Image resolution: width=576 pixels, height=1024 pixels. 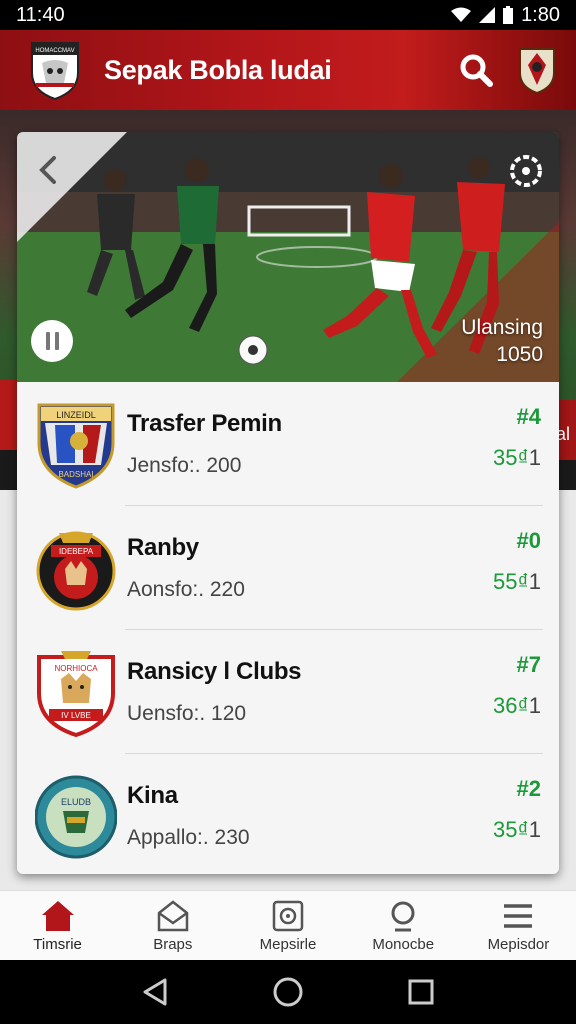 I want to click on club-logo: NORHIOCA IV LVBE, so click(x=76, y=694).